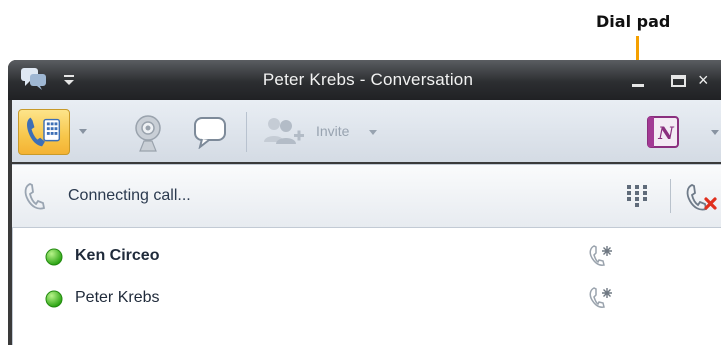 The width and height of the screenshot is (721, 345). I want to click on onenote-icon: N, so click(664, 132).